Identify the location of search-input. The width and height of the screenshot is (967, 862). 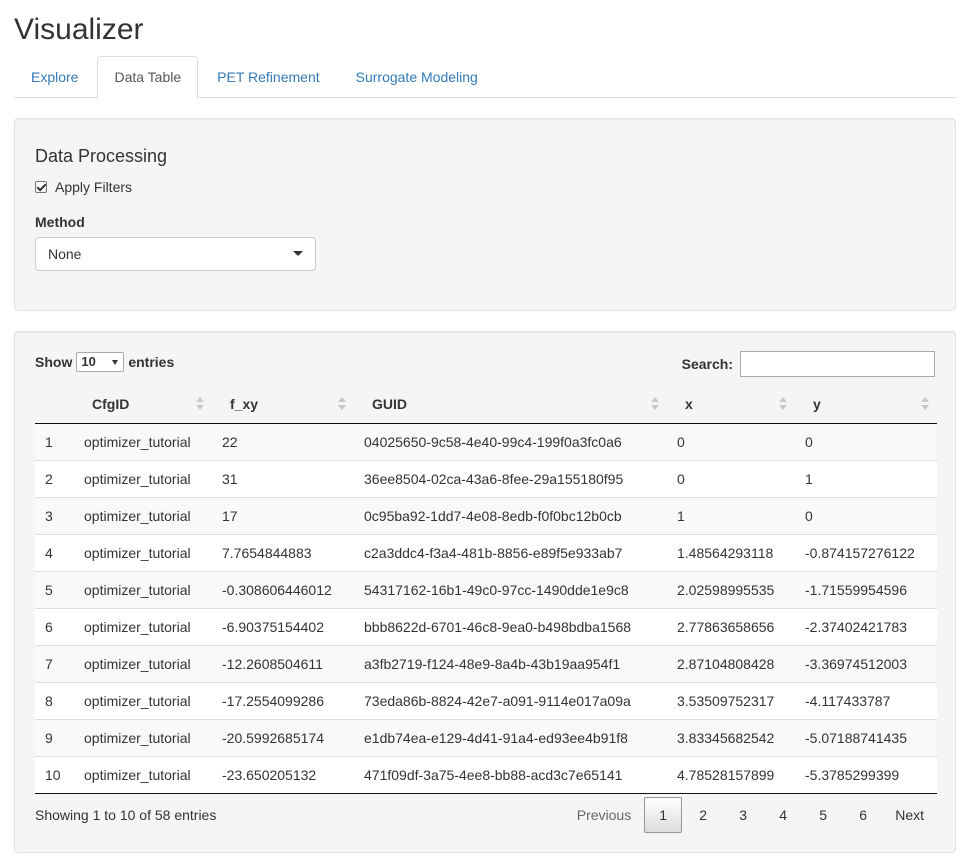
(837, 364).